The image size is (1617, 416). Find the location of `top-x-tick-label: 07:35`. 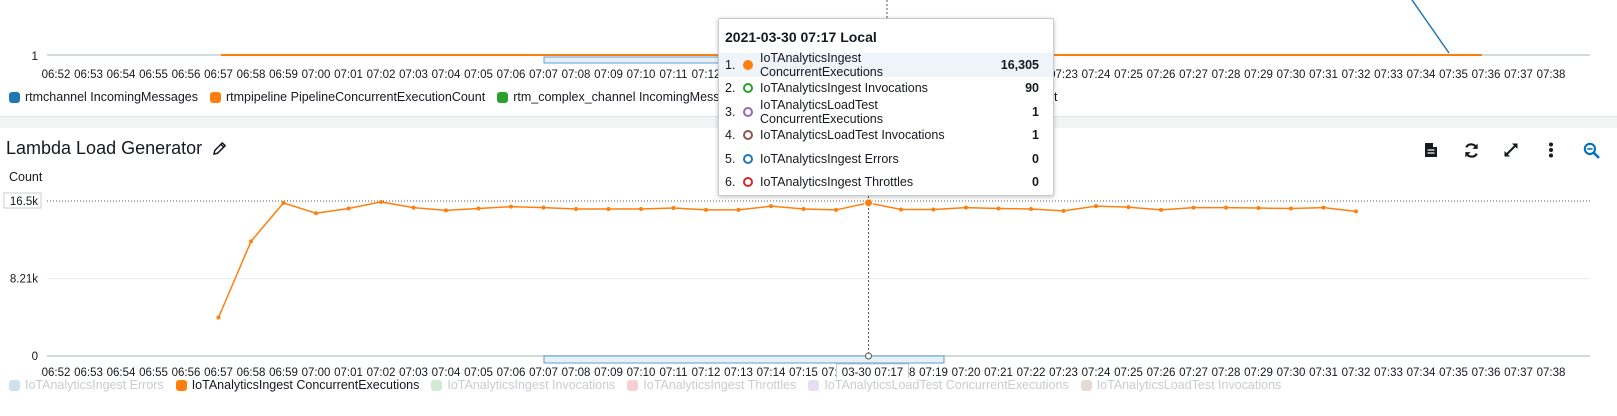

top-x-tick-label: 07:35 is located at coordinates (1453, 75).